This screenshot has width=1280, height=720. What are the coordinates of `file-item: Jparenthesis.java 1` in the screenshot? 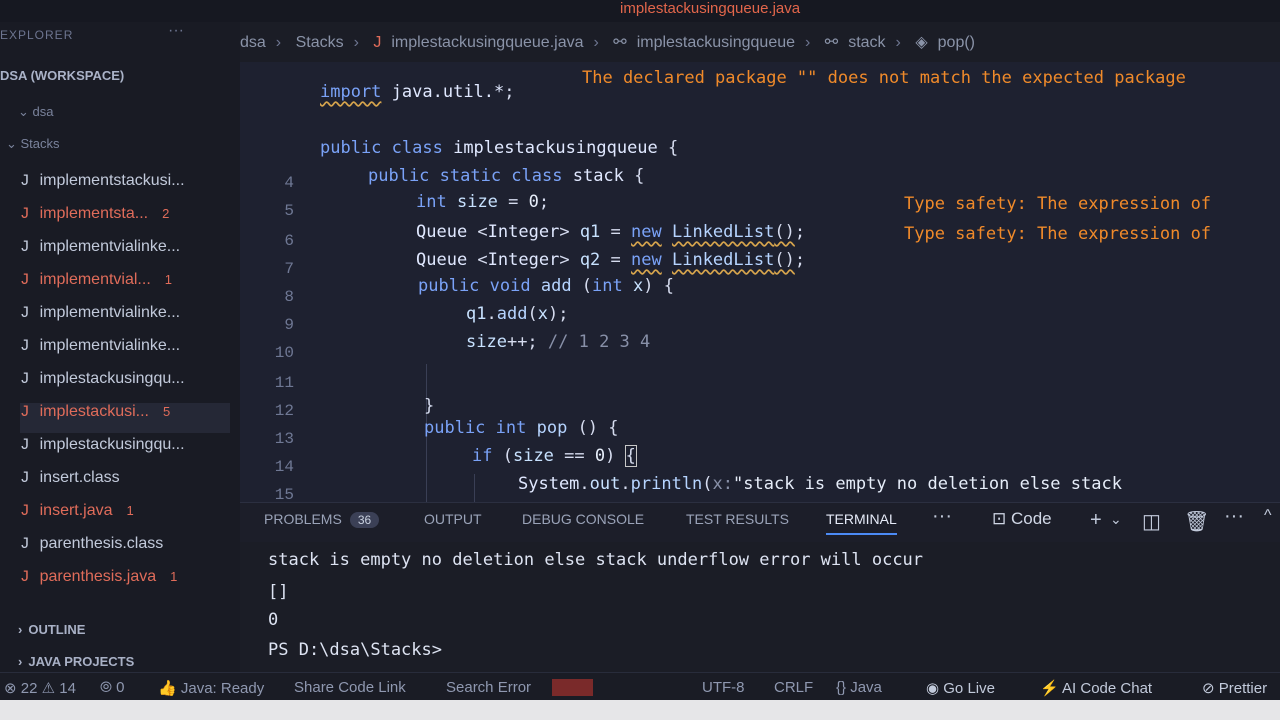 It's located at (125, 583).